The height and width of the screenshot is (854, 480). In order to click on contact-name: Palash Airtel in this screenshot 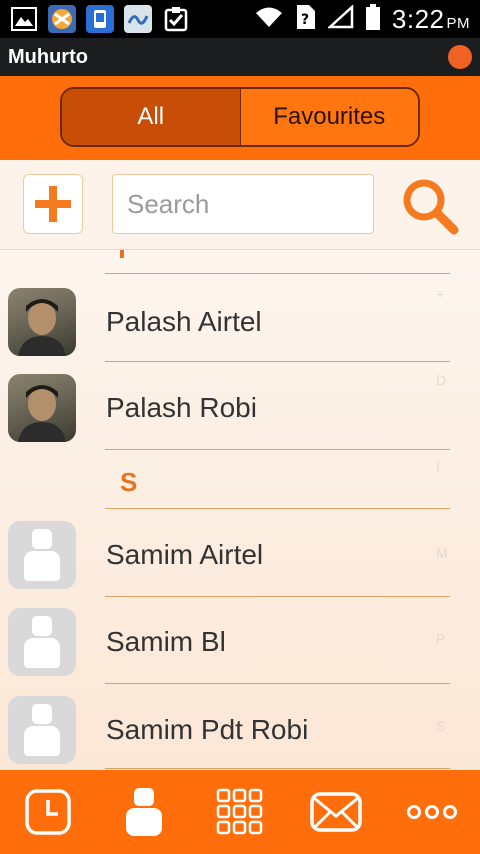, I will do `click(184, 321)`.